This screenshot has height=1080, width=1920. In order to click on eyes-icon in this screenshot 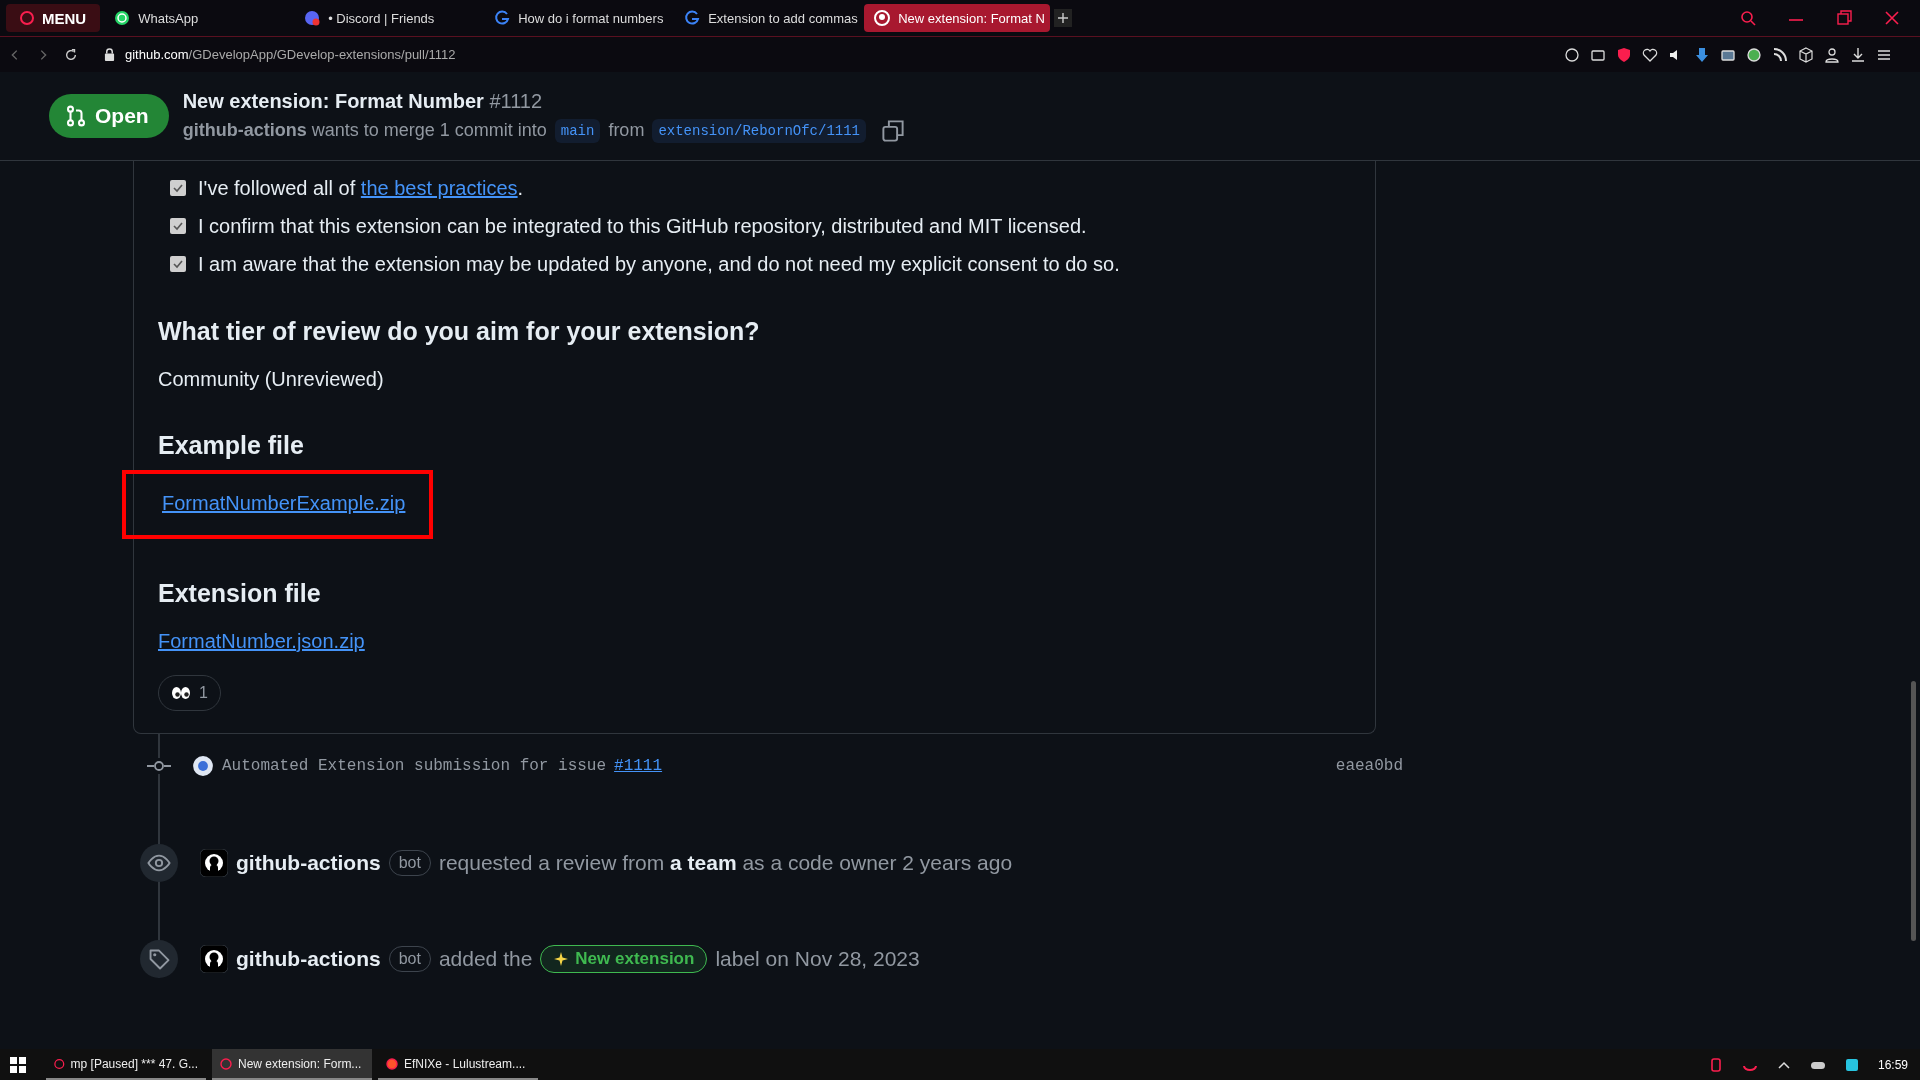, I will do `click(181, 693)`.